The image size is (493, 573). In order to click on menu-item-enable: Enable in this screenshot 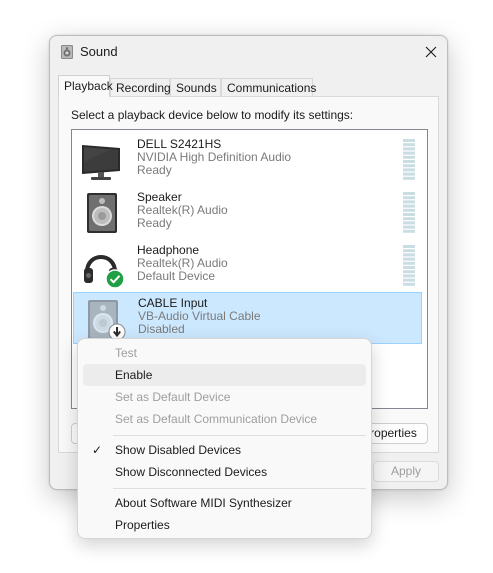, I will do `click(224, 375)`.